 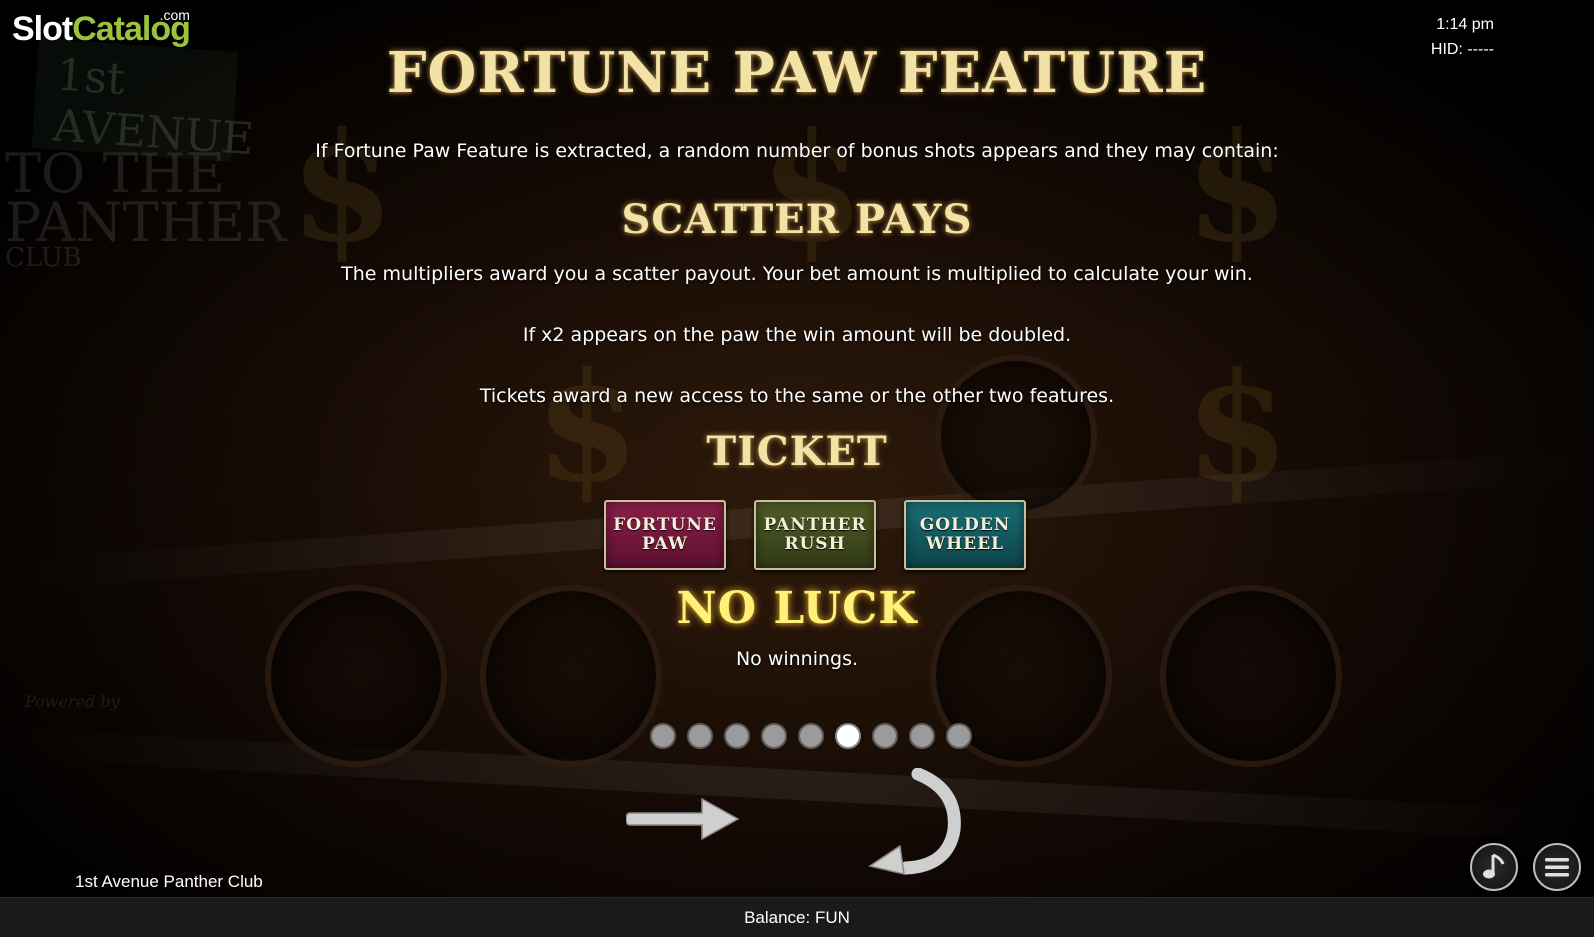 I want to click on return-to-game-button, so click(x=912, y=821).